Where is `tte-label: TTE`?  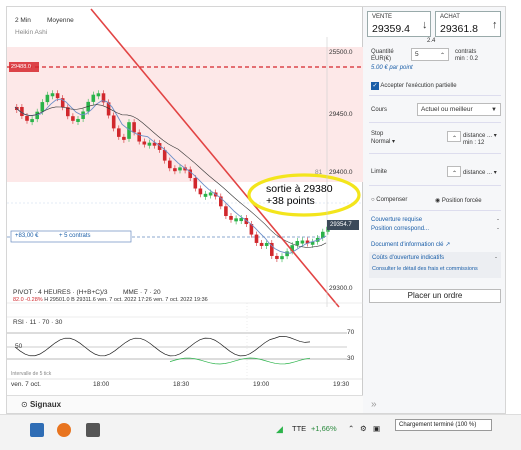 tte-label: TTE is located at coordinates (299, 428).